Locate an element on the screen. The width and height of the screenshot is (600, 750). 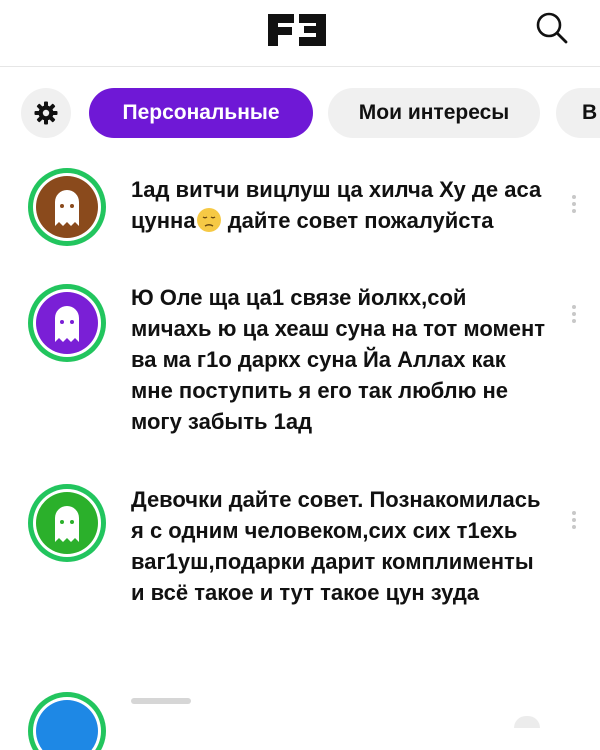
pensive-face-emoji is located at coordinates (208, 220).